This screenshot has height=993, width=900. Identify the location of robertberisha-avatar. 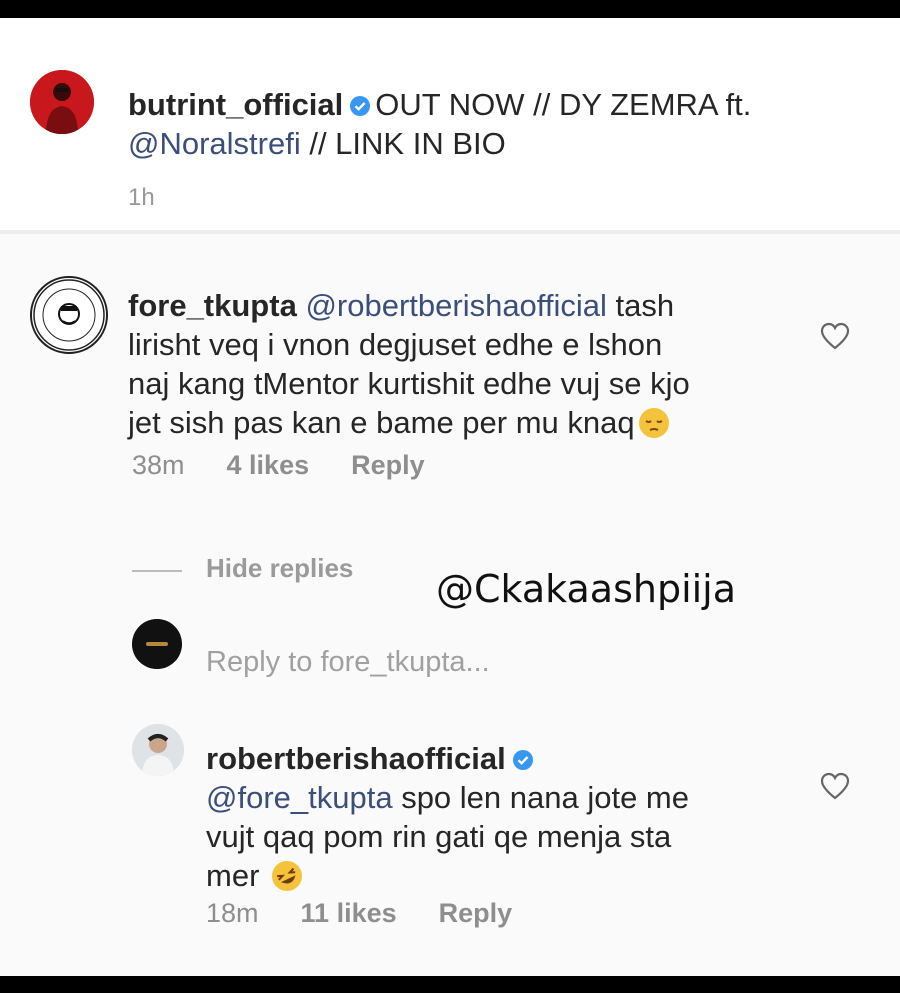
(158, 750).